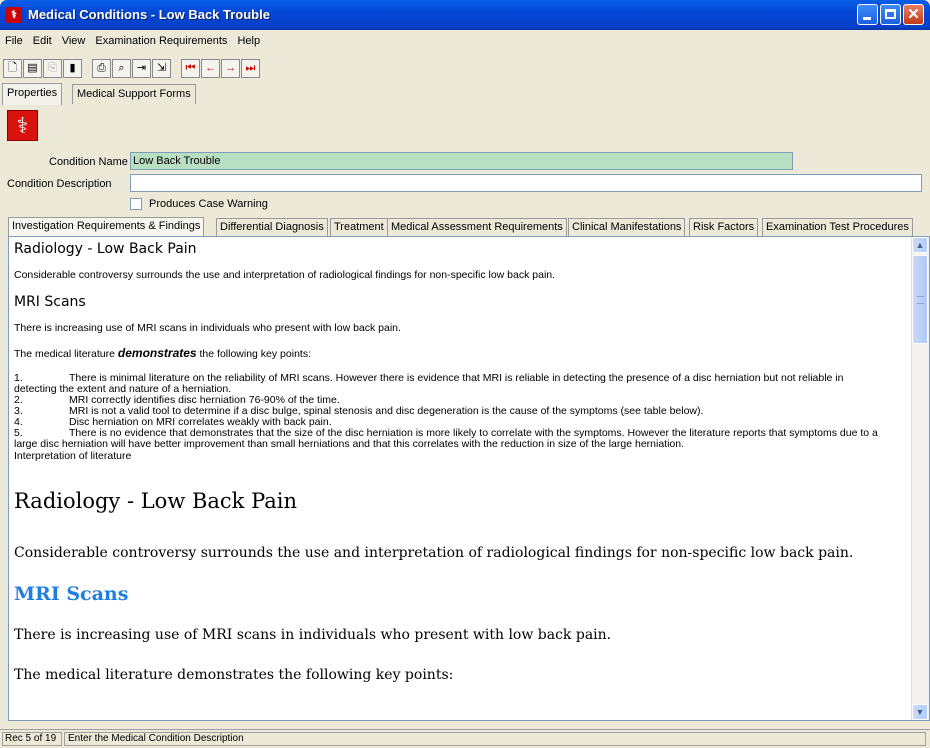 The height and width of the screenshot is (748, 930). Describe the element at coordinates (627, 227) in the screenshot. I see `tab-clinical-manifestations: Clinical Manifestations` at that location.